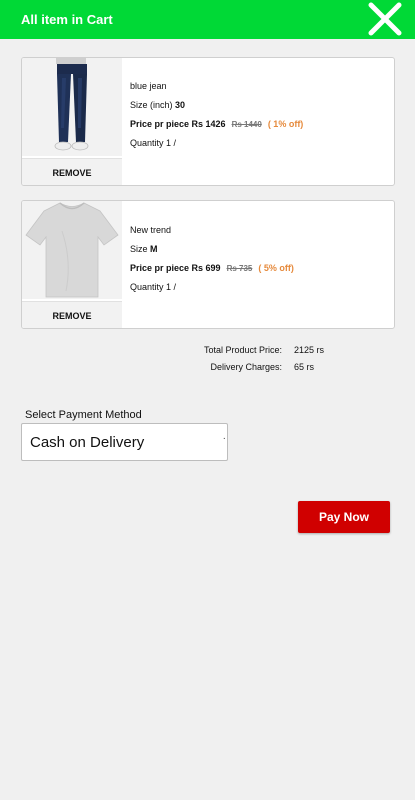 The image size is (415, 800). I want to click on item-name: blue jean, so click(148, 86).